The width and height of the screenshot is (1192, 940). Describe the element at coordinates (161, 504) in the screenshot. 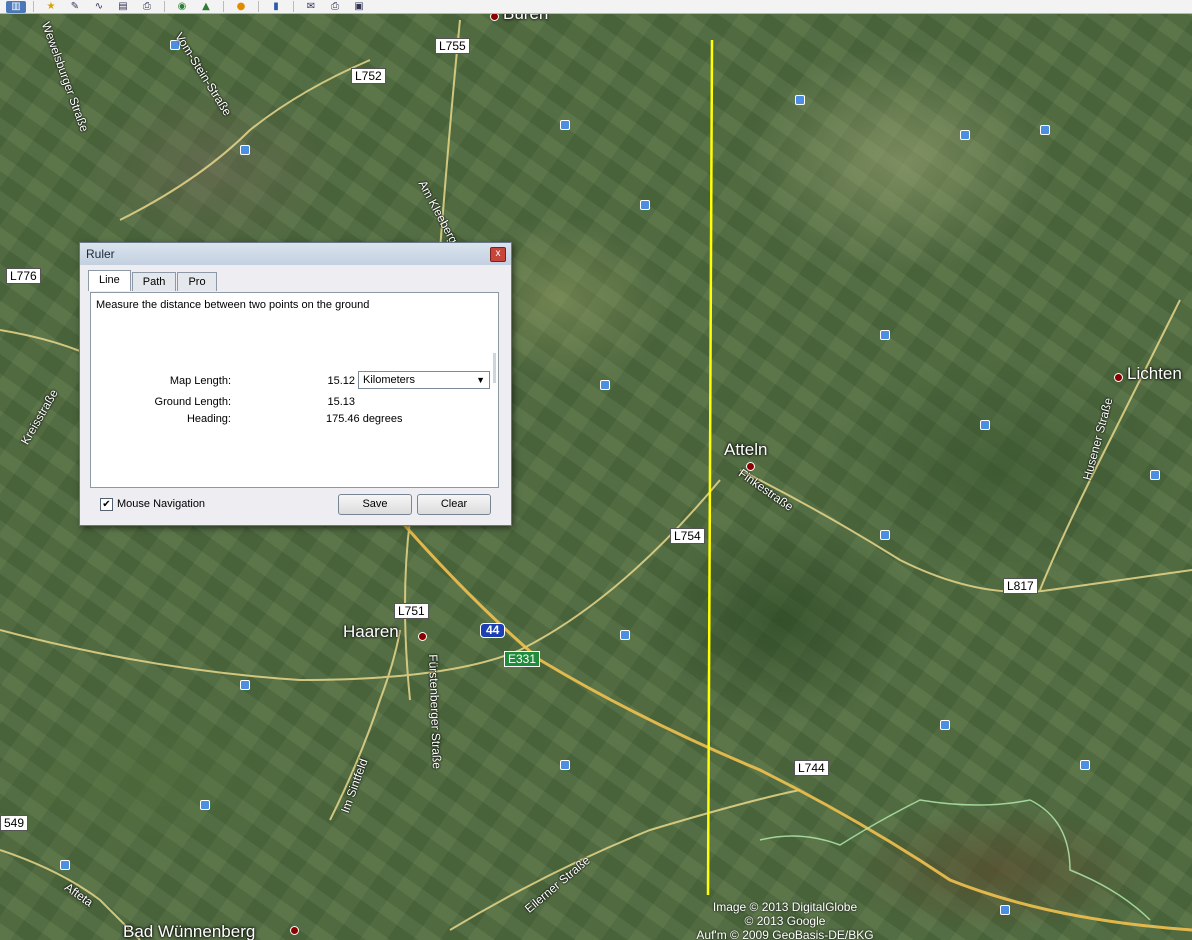

I see `mouse-navigation-label: Mouse Navigation` at that location.